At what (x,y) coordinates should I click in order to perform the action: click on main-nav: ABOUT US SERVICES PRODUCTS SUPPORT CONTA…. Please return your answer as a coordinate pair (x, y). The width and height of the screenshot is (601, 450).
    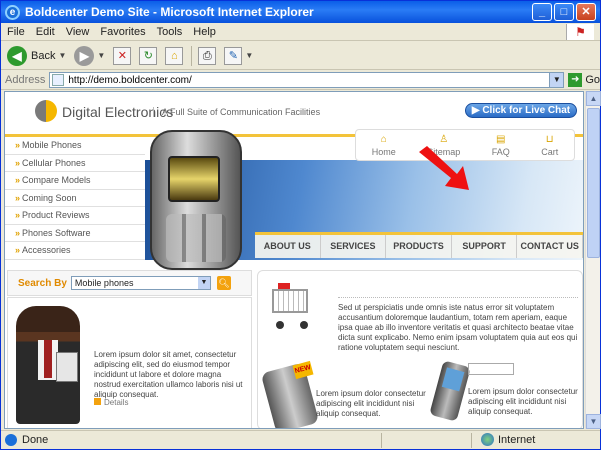
    Looking at the image, I should click on (419, 245).